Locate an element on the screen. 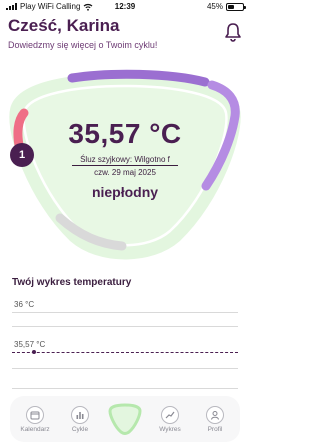 The image size is (320, 445). fertility-status: niepłodny is located at coordinates (125, 192).